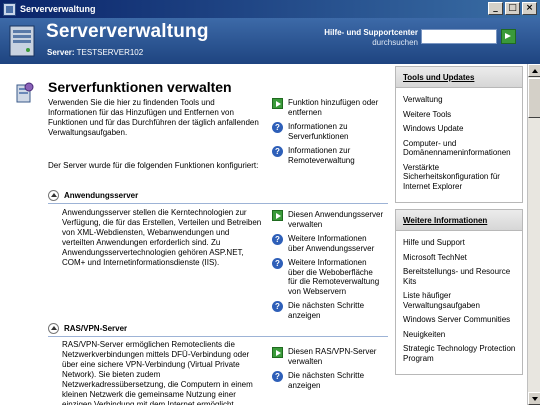 The width and height of the screenshot is (540, 405). Describe the element at coordinates (459, 335) in the screenshot. I see `more-item-news: Neuigkeiten` at that location.